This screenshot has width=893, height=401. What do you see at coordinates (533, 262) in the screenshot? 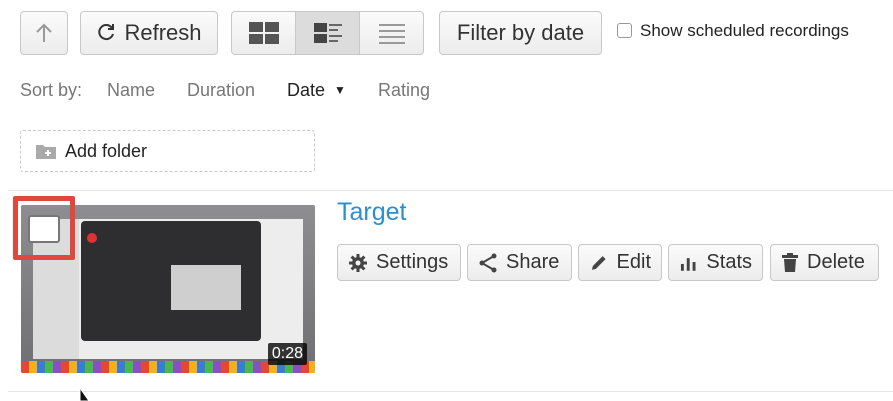
I see `share-label: Share` at bounding box center [533, 262].